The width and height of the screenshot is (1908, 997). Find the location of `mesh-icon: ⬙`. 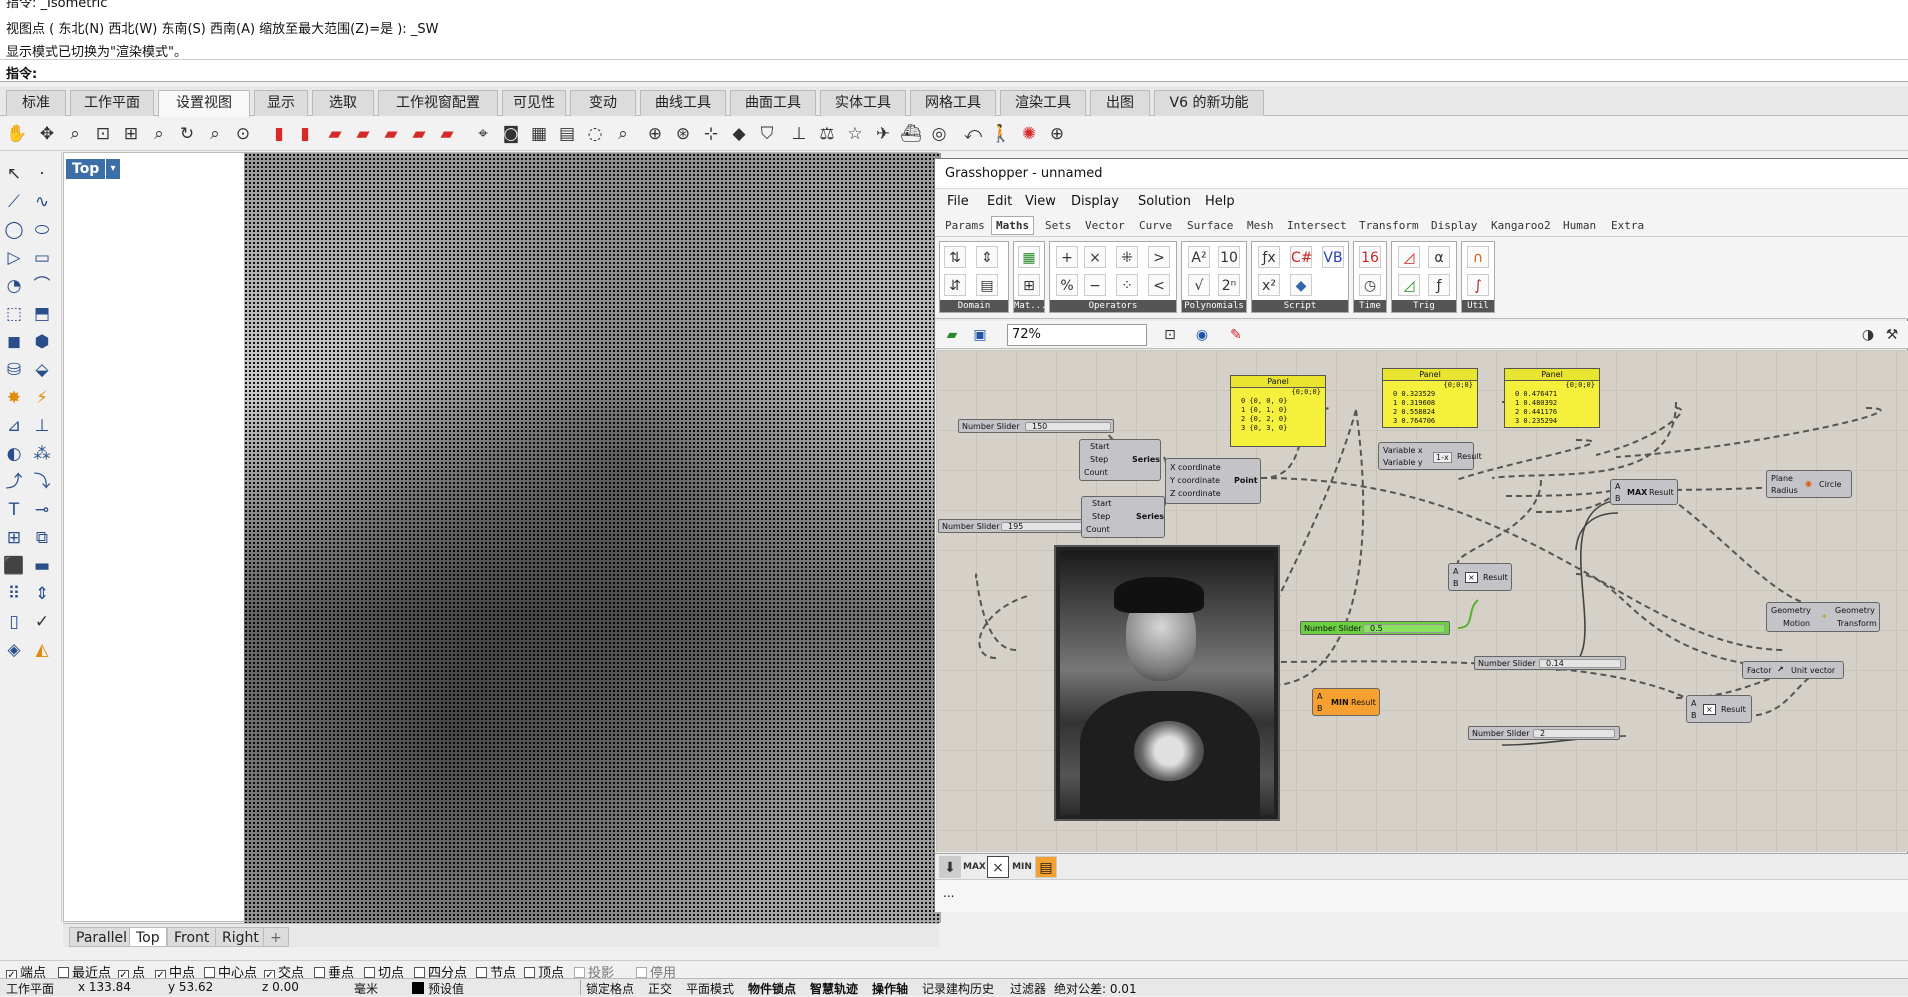

mesh-icon: ⬙ is located at coordinates (42, 370).